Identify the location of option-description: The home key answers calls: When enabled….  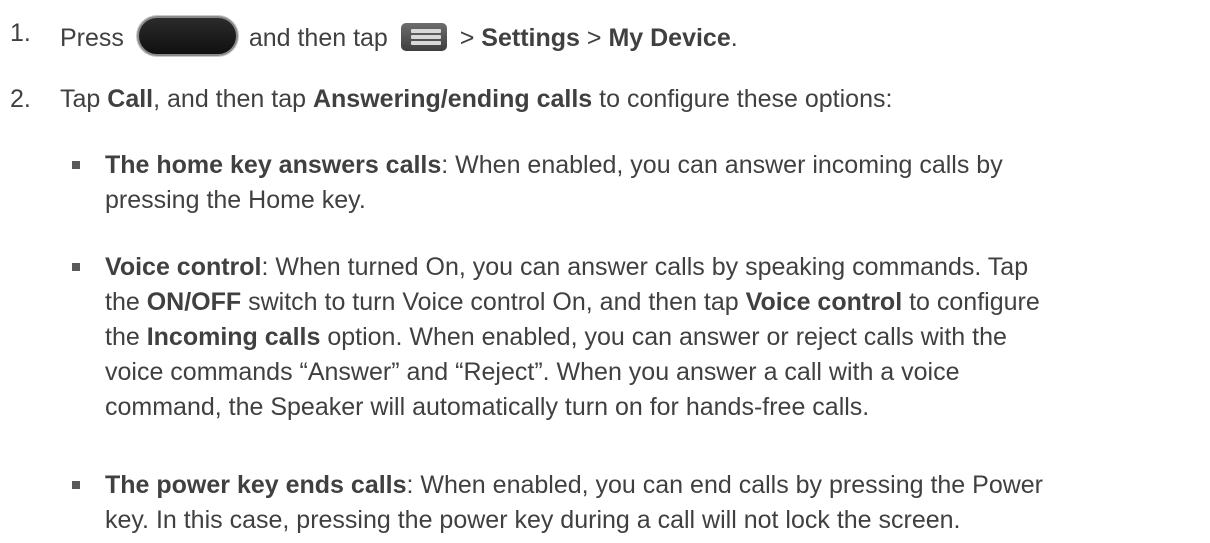
(655, 183).